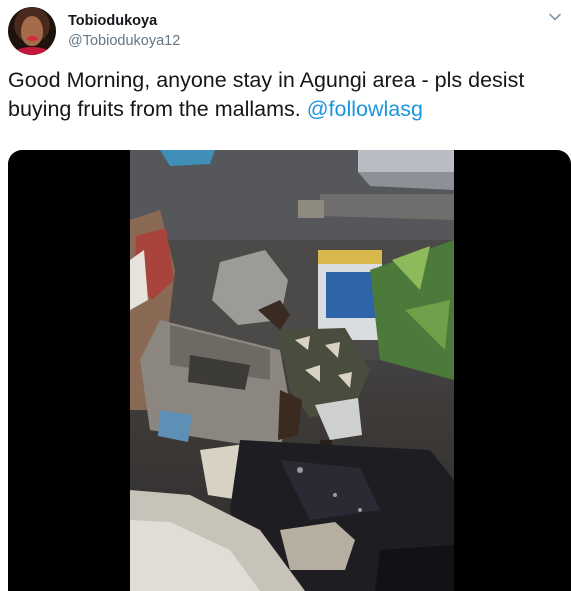 The height and width of the screenshot is (591, 571). What do you see at coordinates (285, 31) in the screenshot?
I see `tweet-header: Tobiodukoya @Tobiodukoya12` at bounding box center [285, 31].